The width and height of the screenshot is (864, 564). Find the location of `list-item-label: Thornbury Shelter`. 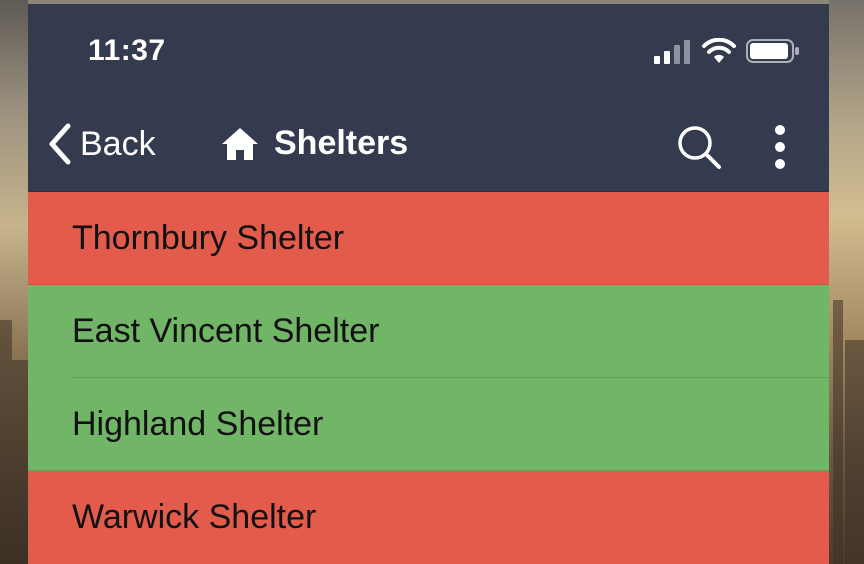

list-item-label: Thornbury Shelter is located at coordinates (208, 238).